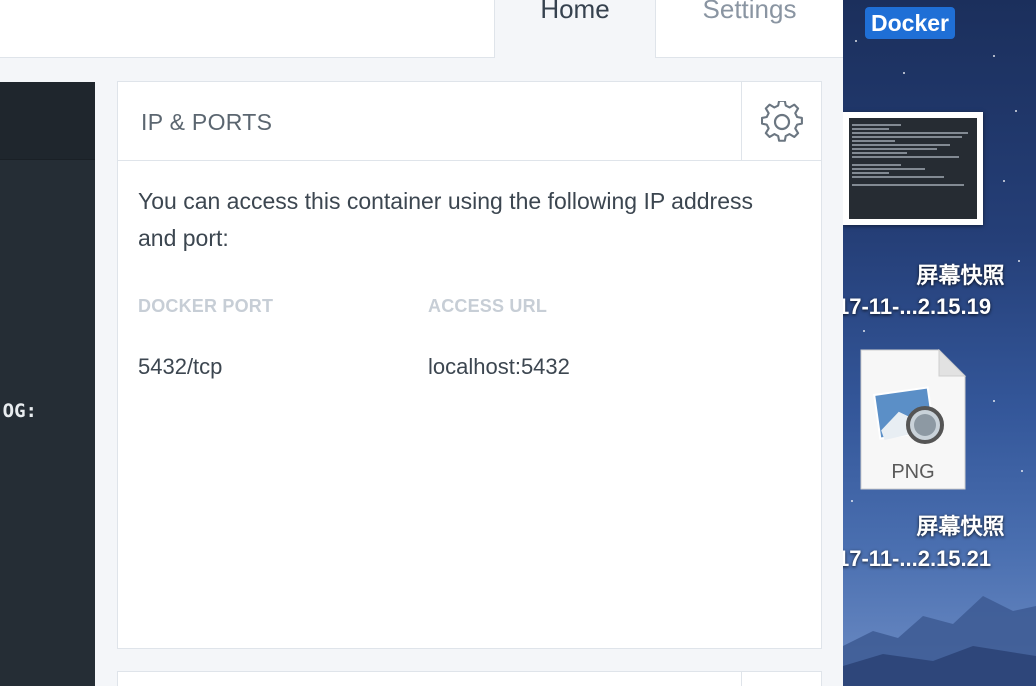 This screenshot has height=686, width=1036. I want to click on tab-home: Home, so click(575, 29).